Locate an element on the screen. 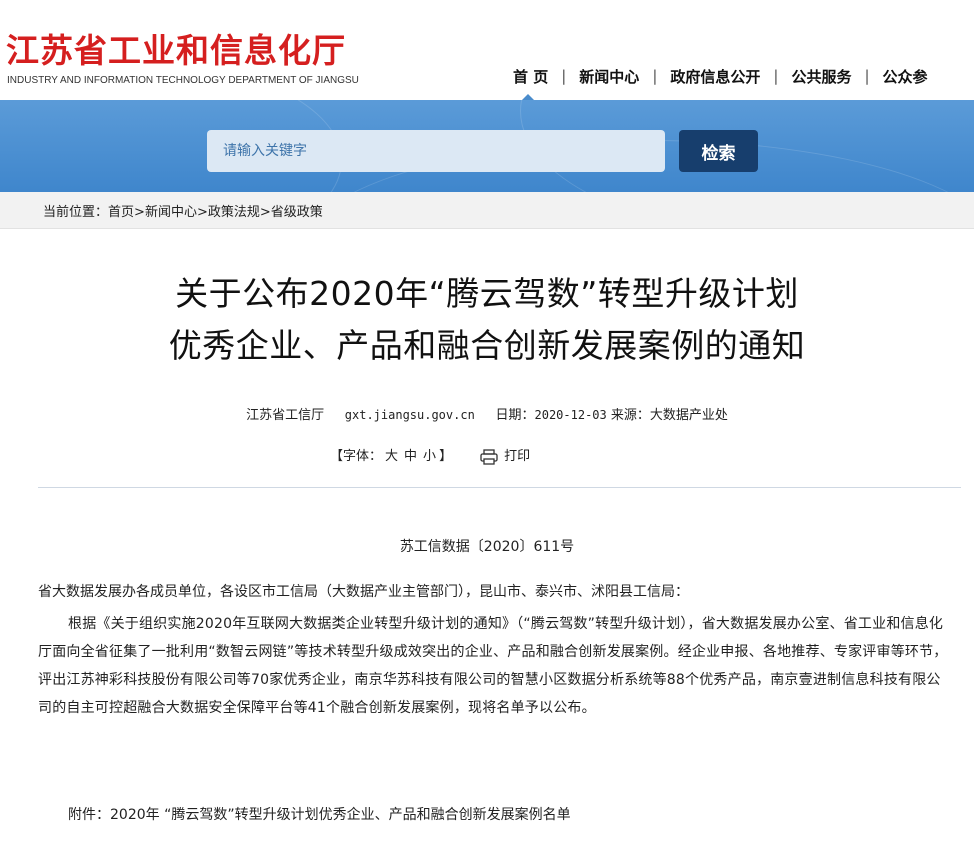 Image resolution: width=974 pixels, height=854 pixels. article-date: 2020-12-03 is located at coordinates (570, 415).